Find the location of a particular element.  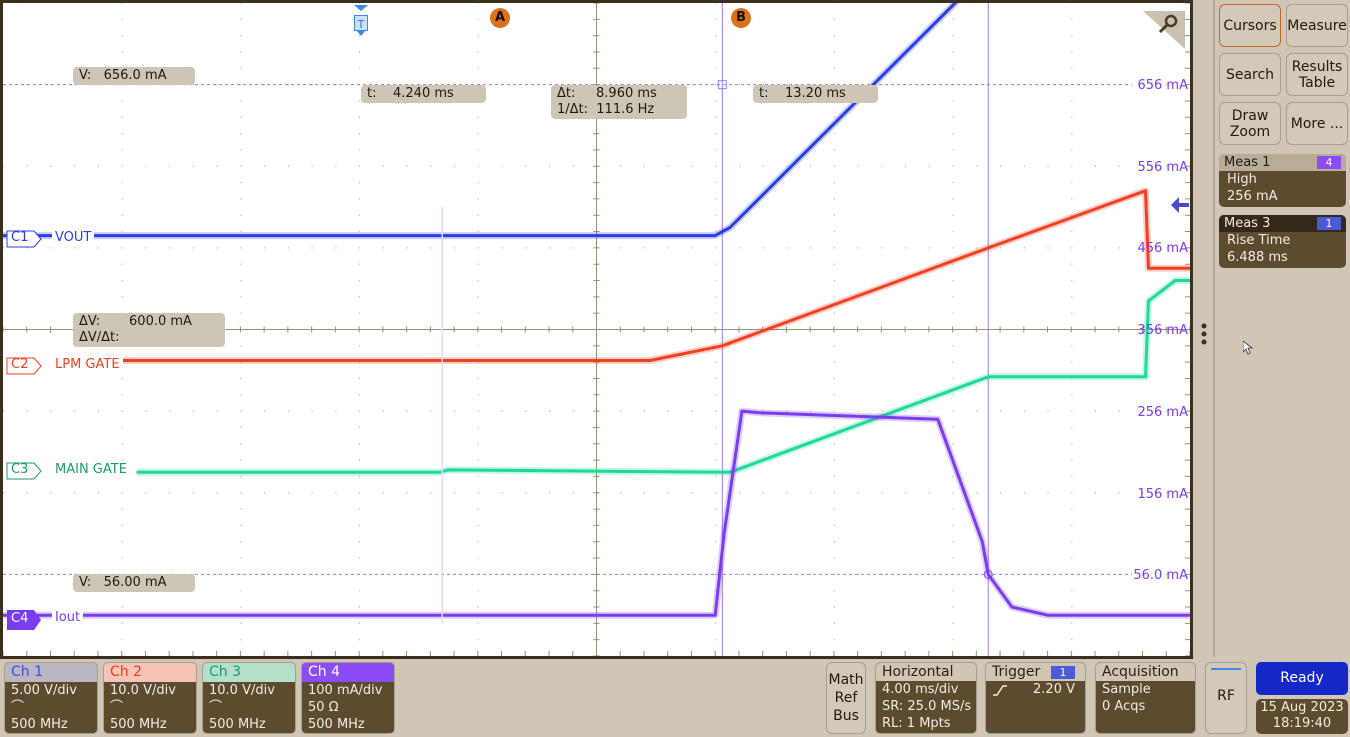

cursors-button: Cursors is located at coordinates (1250, 25).